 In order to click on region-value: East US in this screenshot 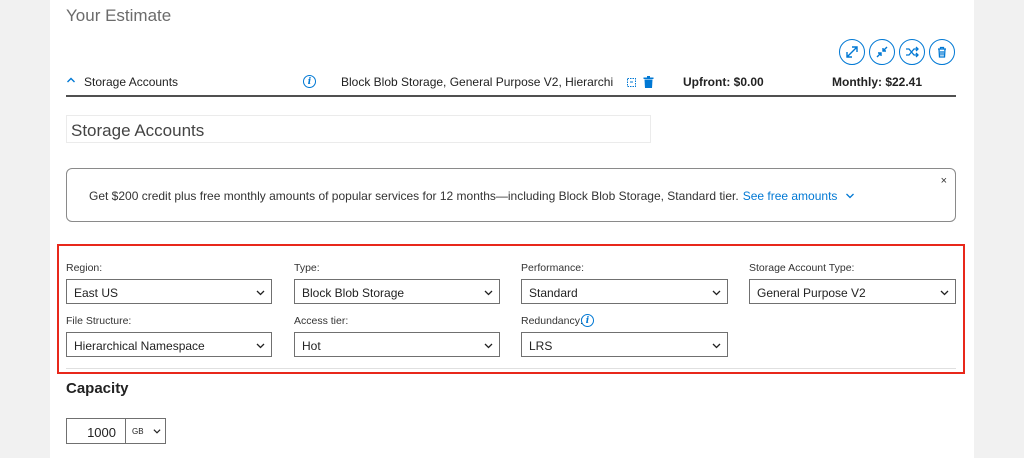, I will do `click(96, 293)`.